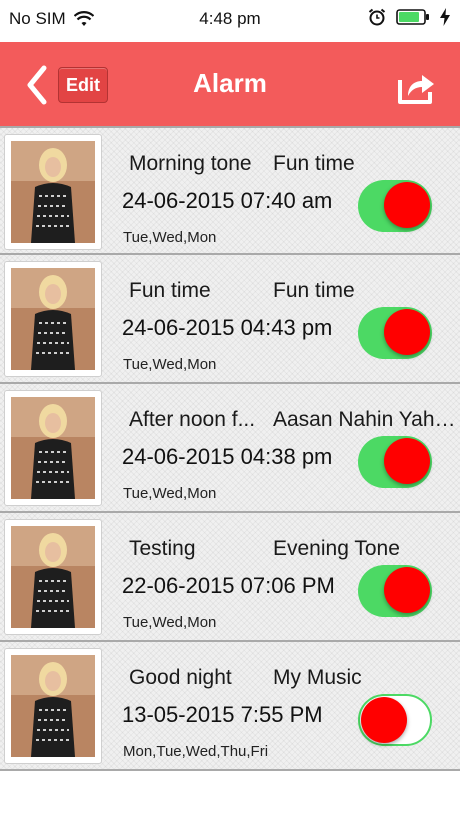 The image size is (460, 818). I want to click on alarm-days: Mon,Tue,Wed,Thu,Fri, so click(196, 751).